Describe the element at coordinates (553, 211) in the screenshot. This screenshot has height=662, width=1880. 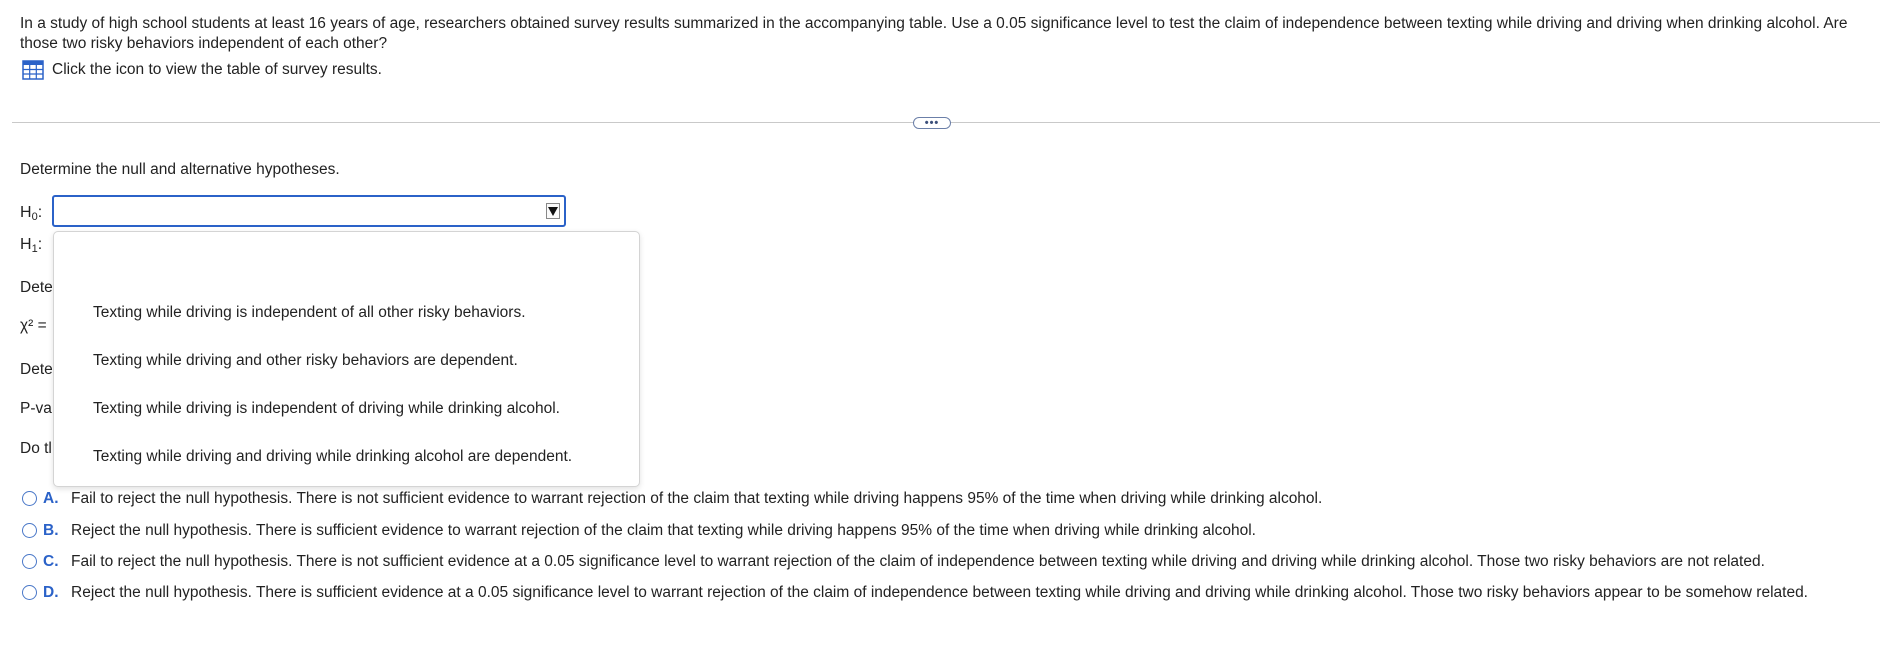
I see `caret-down-icon` at that location.